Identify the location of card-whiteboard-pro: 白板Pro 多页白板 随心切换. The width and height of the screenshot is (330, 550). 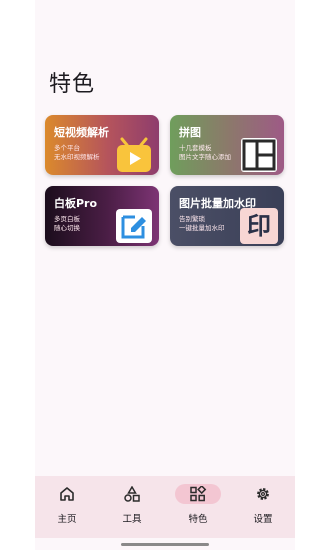
(102, 216).